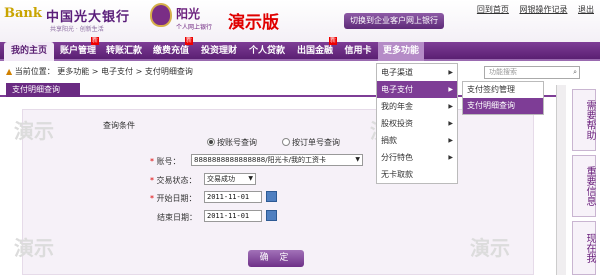 This screenshot has height=275, width=600. Describe the element at coordinates (188, 14) in the screenshot. I see `brand-title: 阳光` at that location.